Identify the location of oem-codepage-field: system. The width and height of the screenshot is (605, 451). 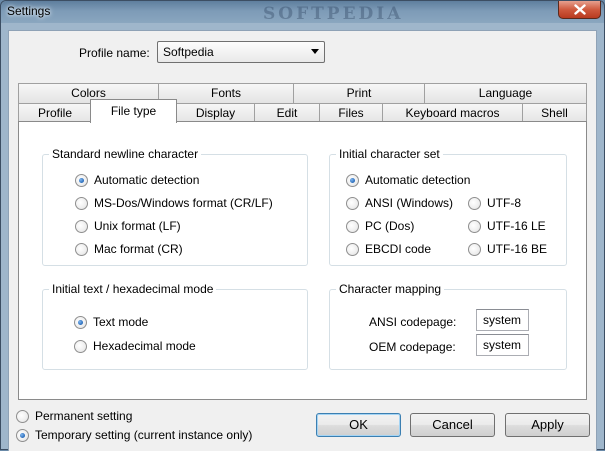
(502, 345).